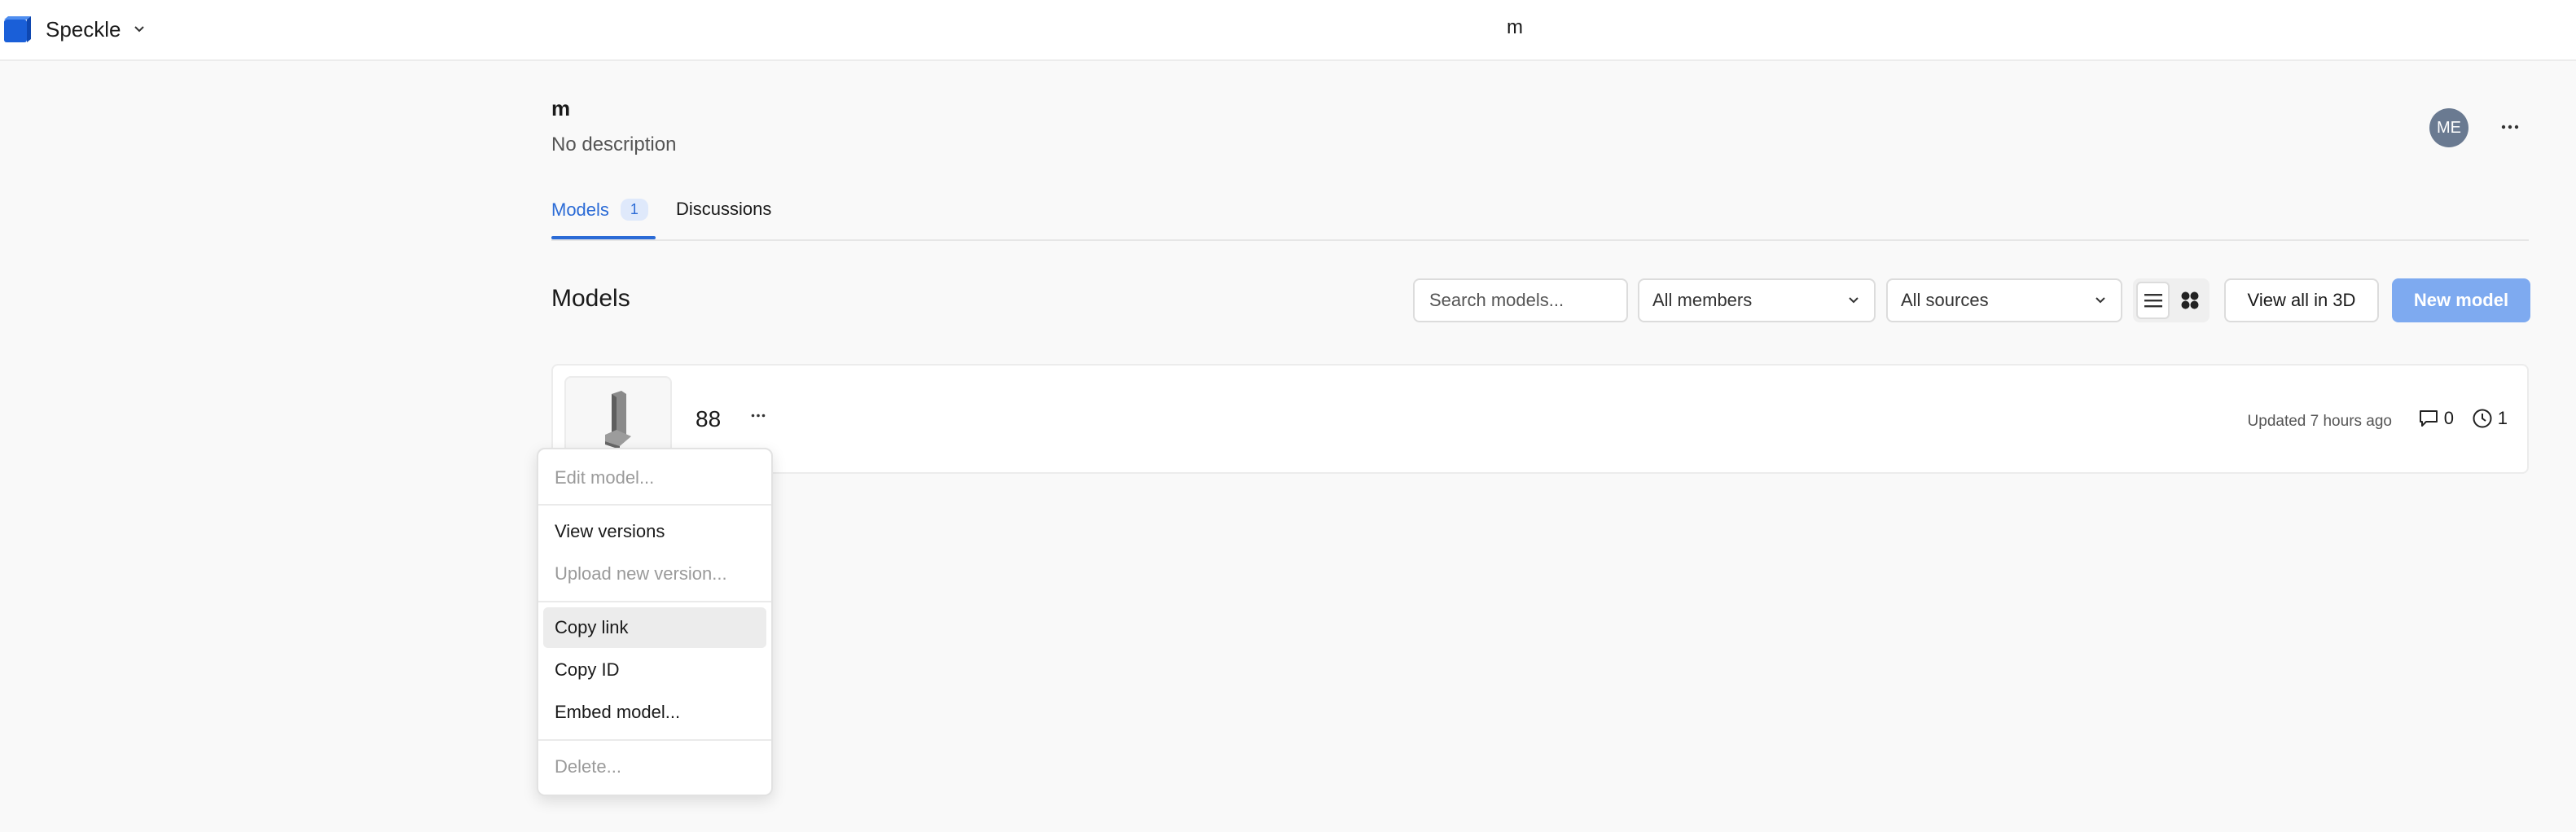  What do you see at coordinates (654, 670) in the screenshot?
I see `menu-item-copy-id: Copy ID` at bounding box center [654, 670].